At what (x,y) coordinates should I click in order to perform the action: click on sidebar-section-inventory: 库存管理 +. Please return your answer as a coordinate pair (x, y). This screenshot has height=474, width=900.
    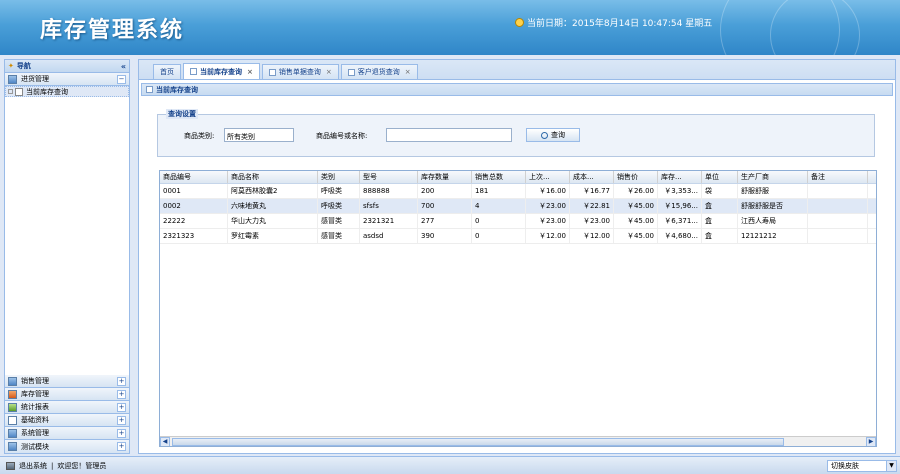
    Looking at the image, I should click on (67, 394).